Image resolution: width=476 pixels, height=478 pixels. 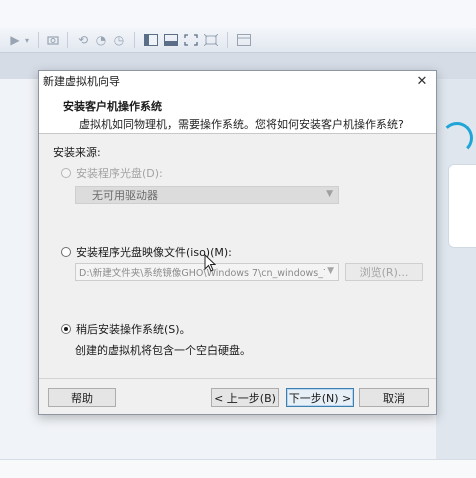 What do you see at coordinates (77, 152) in the screenshot?
I see `install-source-label: 安装来源:` at bounding box center [77, 152].